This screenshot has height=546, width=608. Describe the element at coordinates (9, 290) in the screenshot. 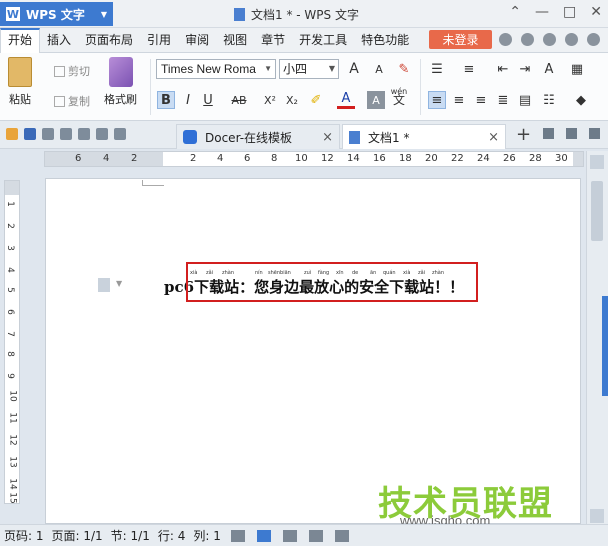

I see `ruler-tick: 5` at that location.